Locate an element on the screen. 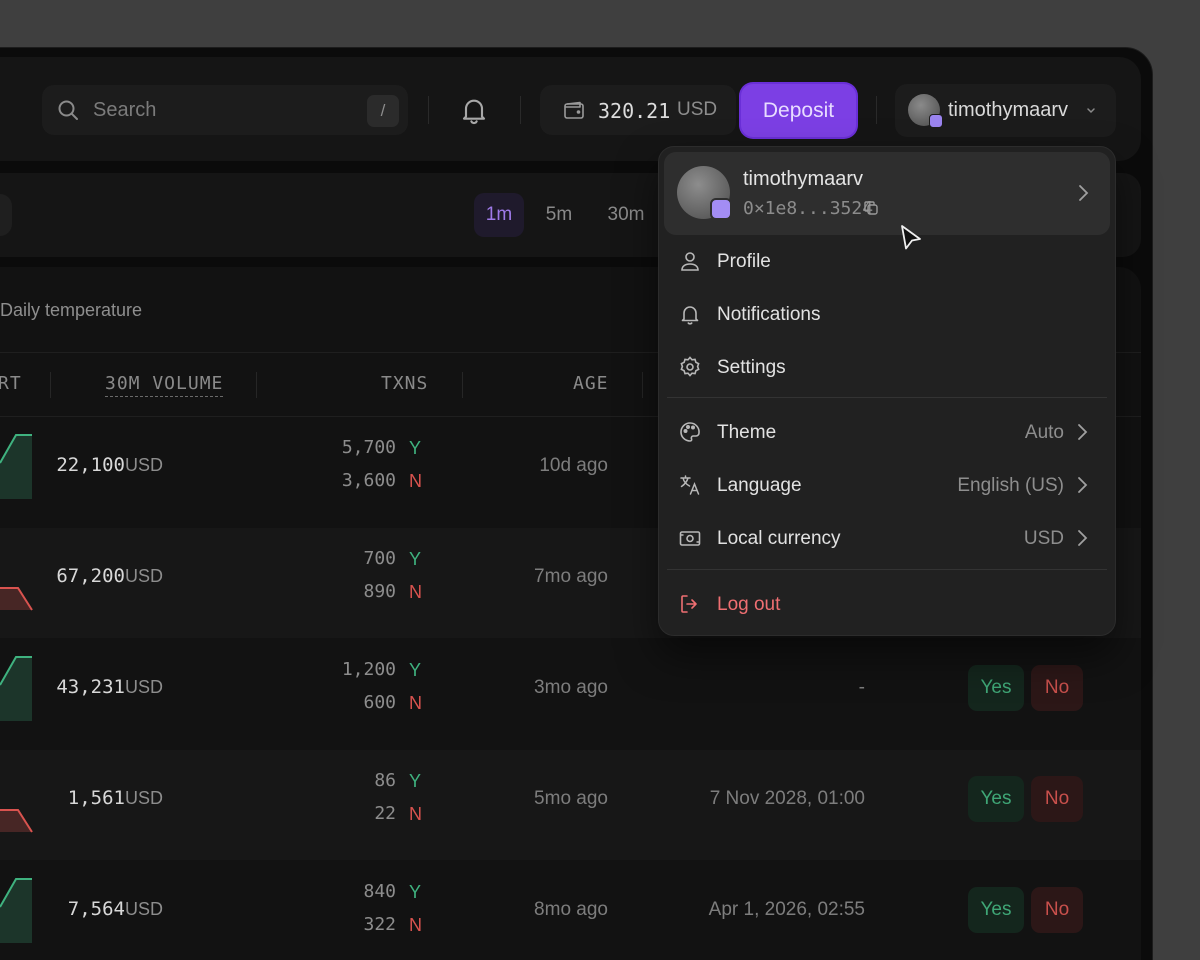  end-date: - is located at coordinates (861, 687).